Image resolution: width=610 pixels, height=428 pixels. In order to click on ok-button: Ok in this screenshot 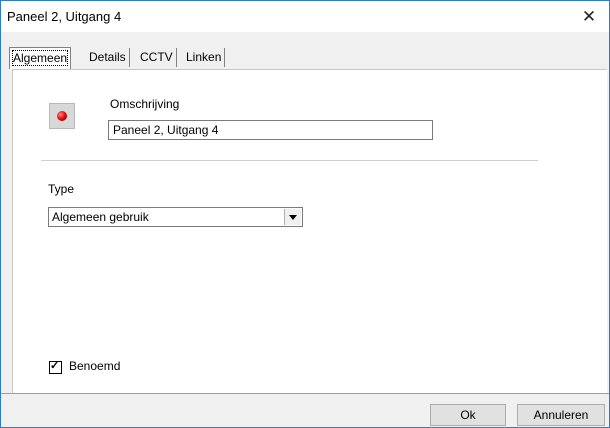, I will do `click(468, 415)`.